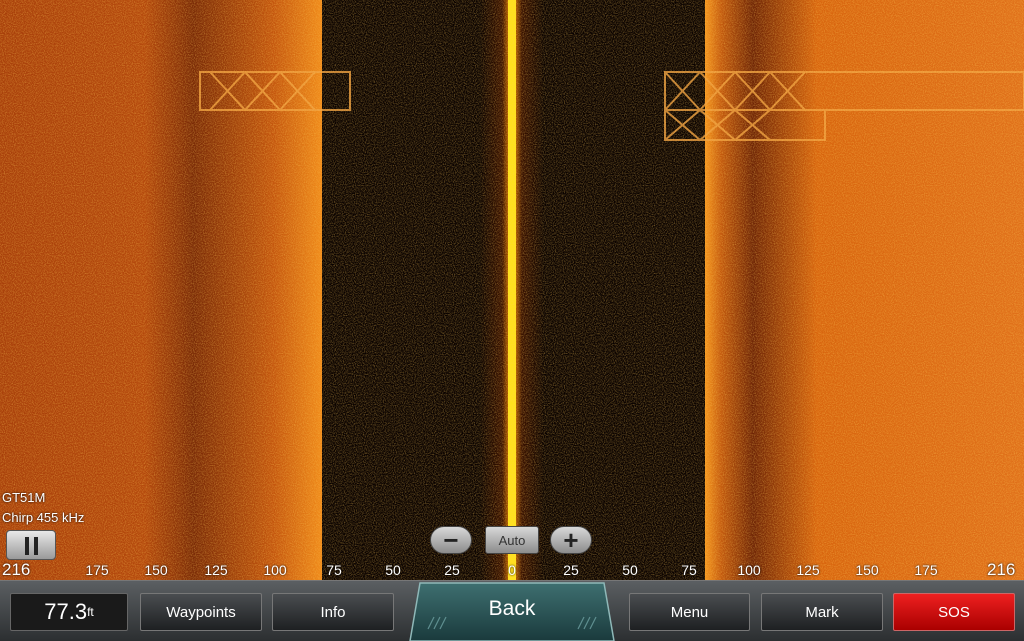 This screenshot has height=641, width=1024. I want to click on back-button: Back, so click(512, 609).